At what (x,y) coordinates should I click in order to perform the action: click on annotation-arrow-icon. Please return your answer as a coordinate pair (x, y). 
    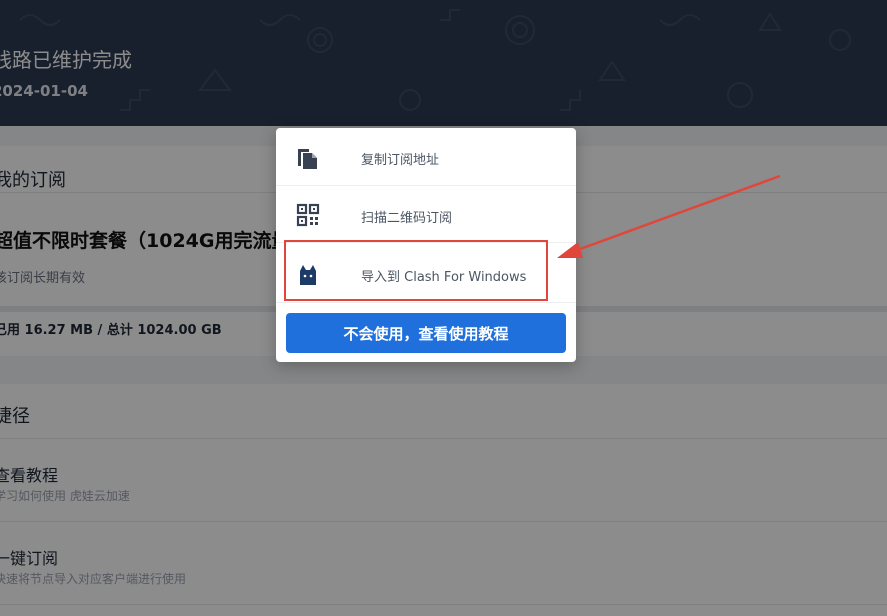
    Looking at the image, I should click on (669, 216).